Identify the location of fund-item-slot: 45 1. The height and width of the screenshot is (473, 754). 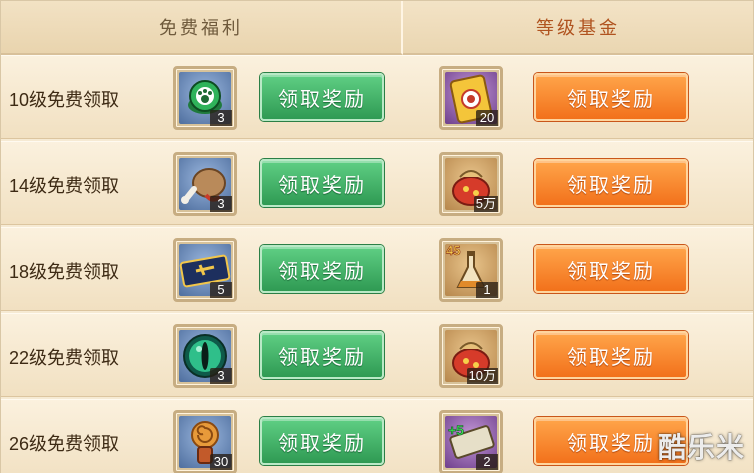
(471, 270).